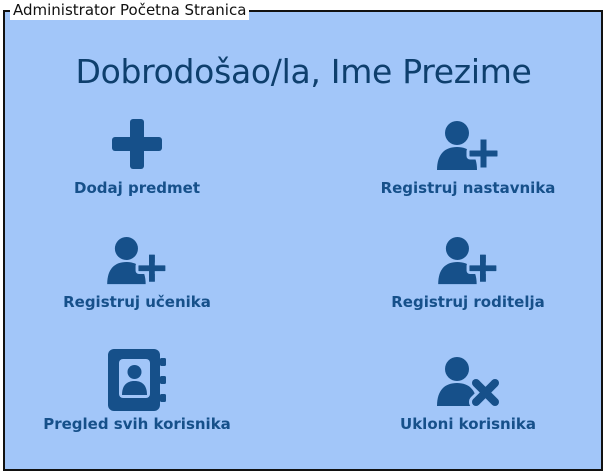 The image size is (607, 475). What do you see at coordinates (303, 71) in the screenshot?
I see `welcome-heading: Dobrodošao/la, Ime Prezime` at bounding box center [303, 71].